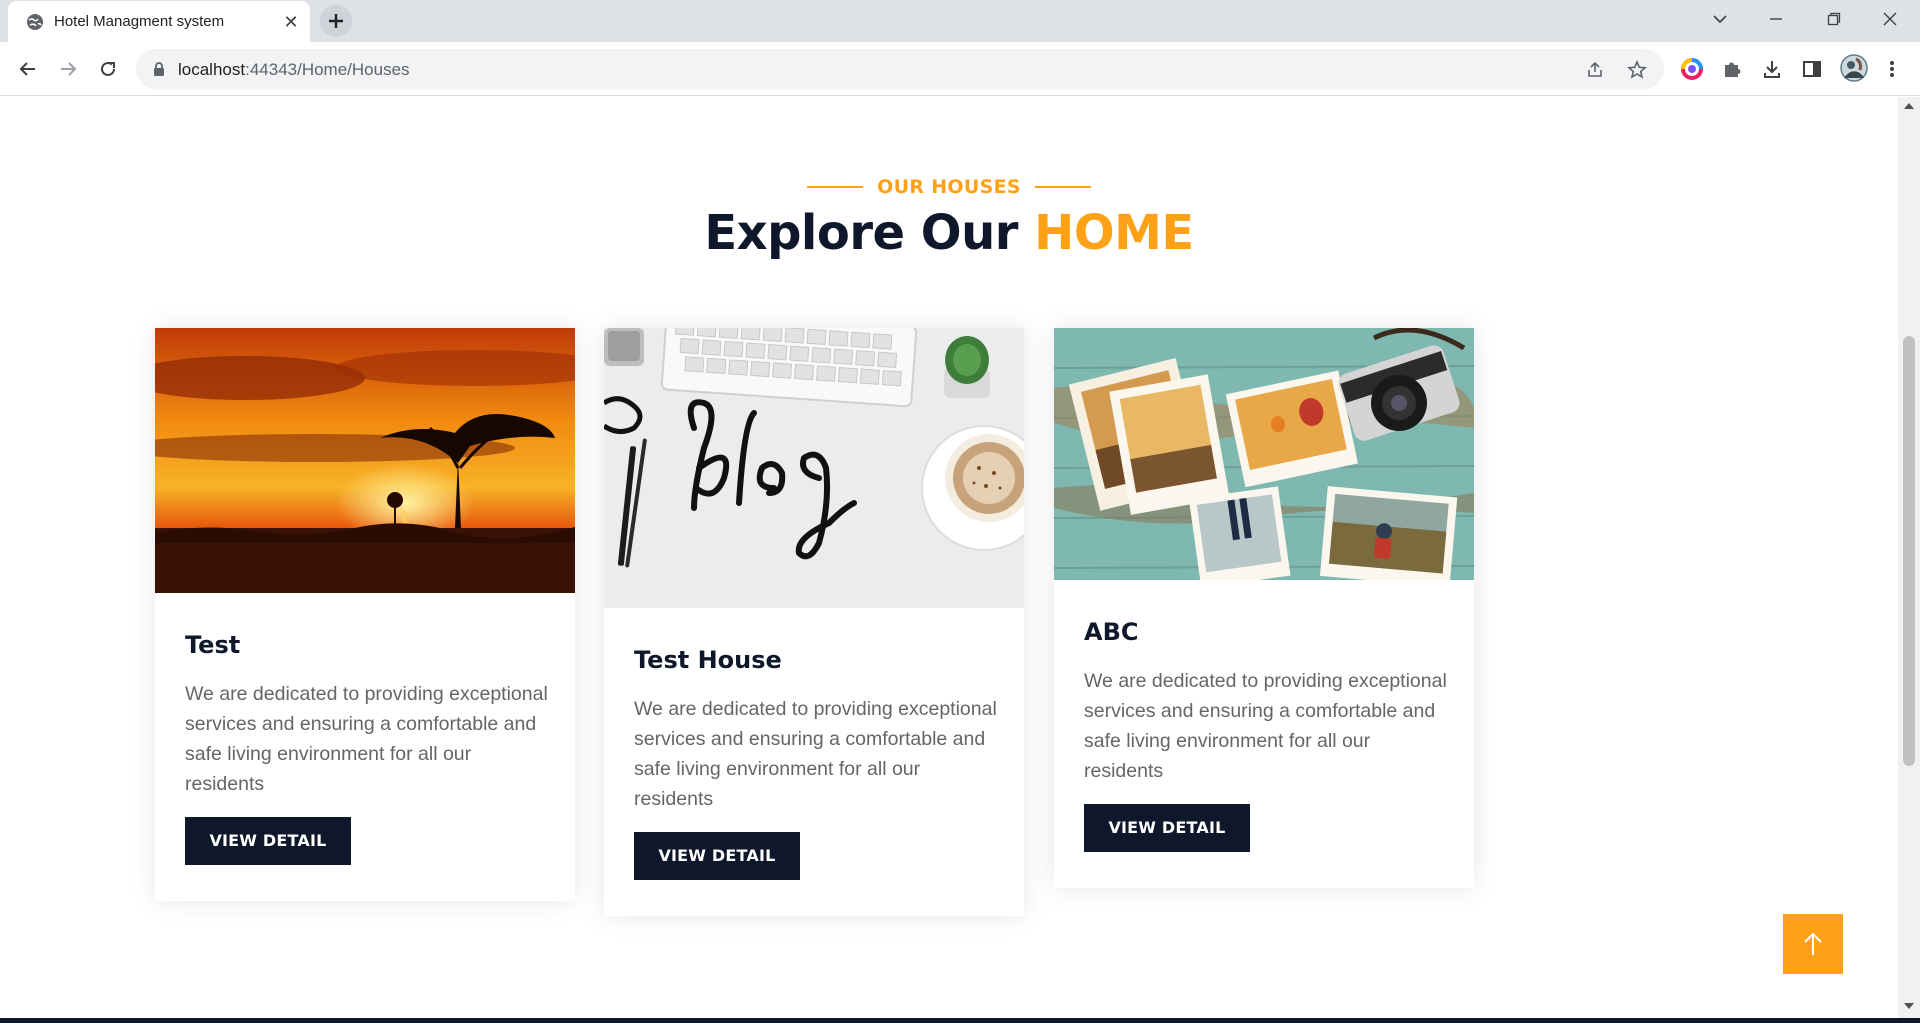 This screenshot has height=1023, width=1920. Describe the element at coordinates (327, 69) in the screenshot. I see `url-path: :44343/Home/Houses` at that location.